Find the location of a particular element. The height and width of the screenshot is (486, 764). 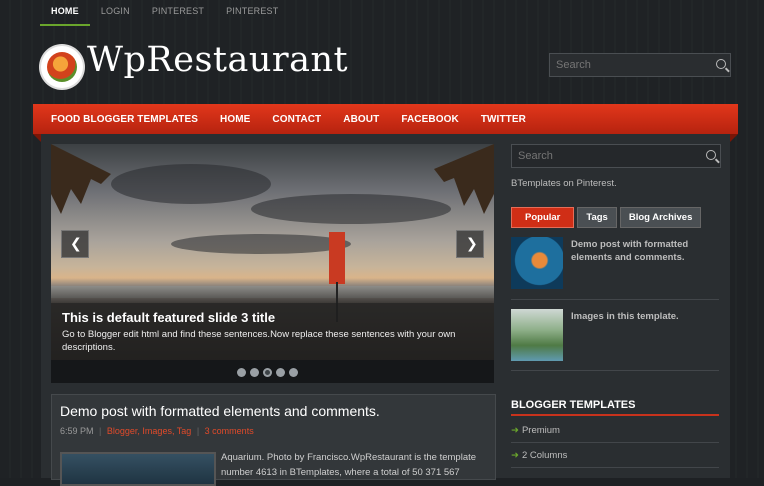

topnav-pinterest: PINTEREST is located at coordinates (178, 12).